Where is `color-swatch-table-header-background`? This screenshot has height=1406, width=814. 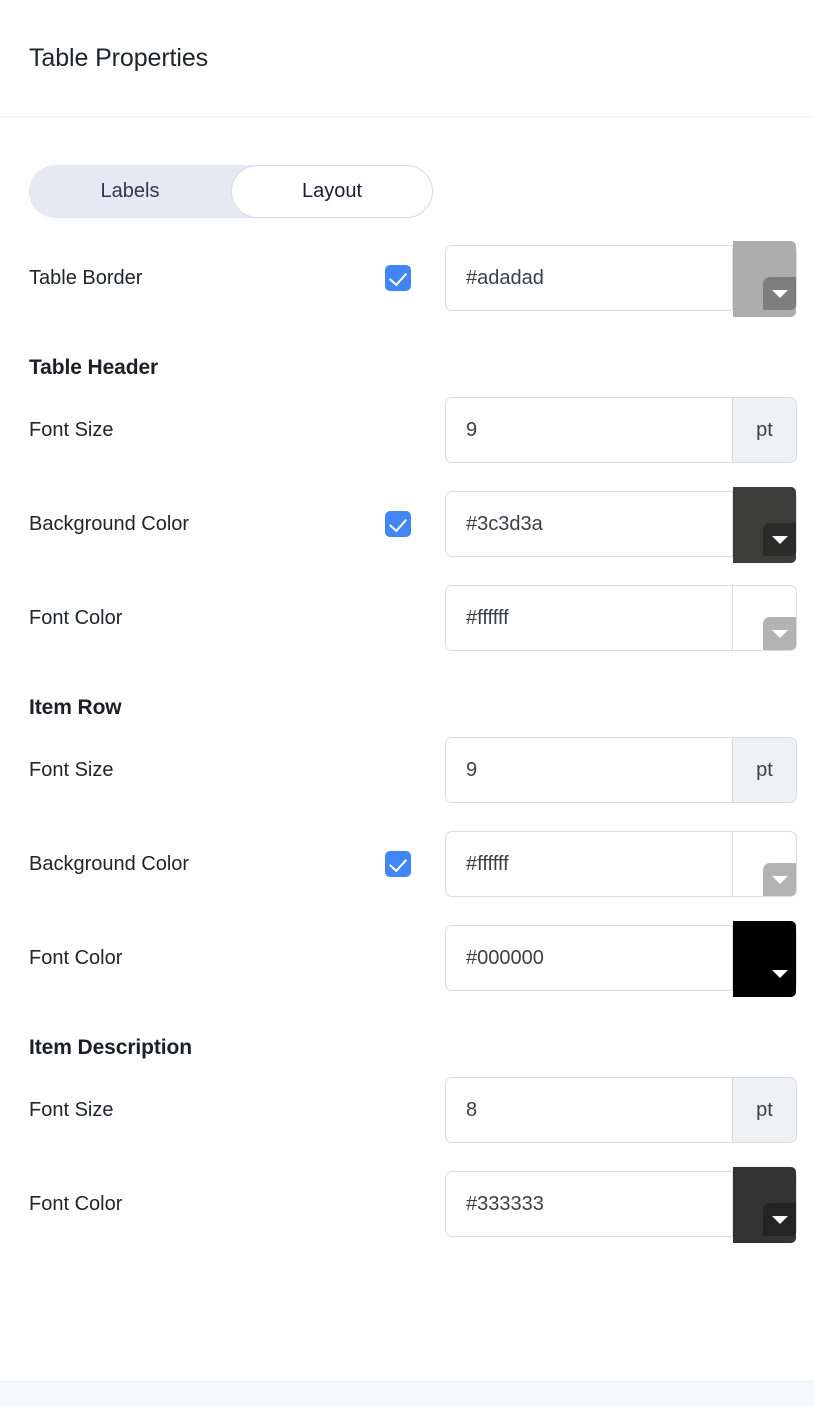
color-swatch-table-header-background is located at coordinates (764, 525).